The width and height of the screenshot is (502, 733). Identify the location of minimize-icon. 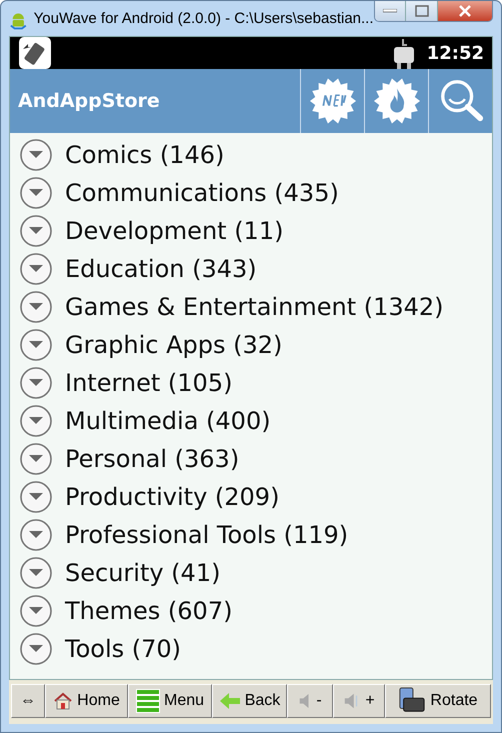
(389, 11).